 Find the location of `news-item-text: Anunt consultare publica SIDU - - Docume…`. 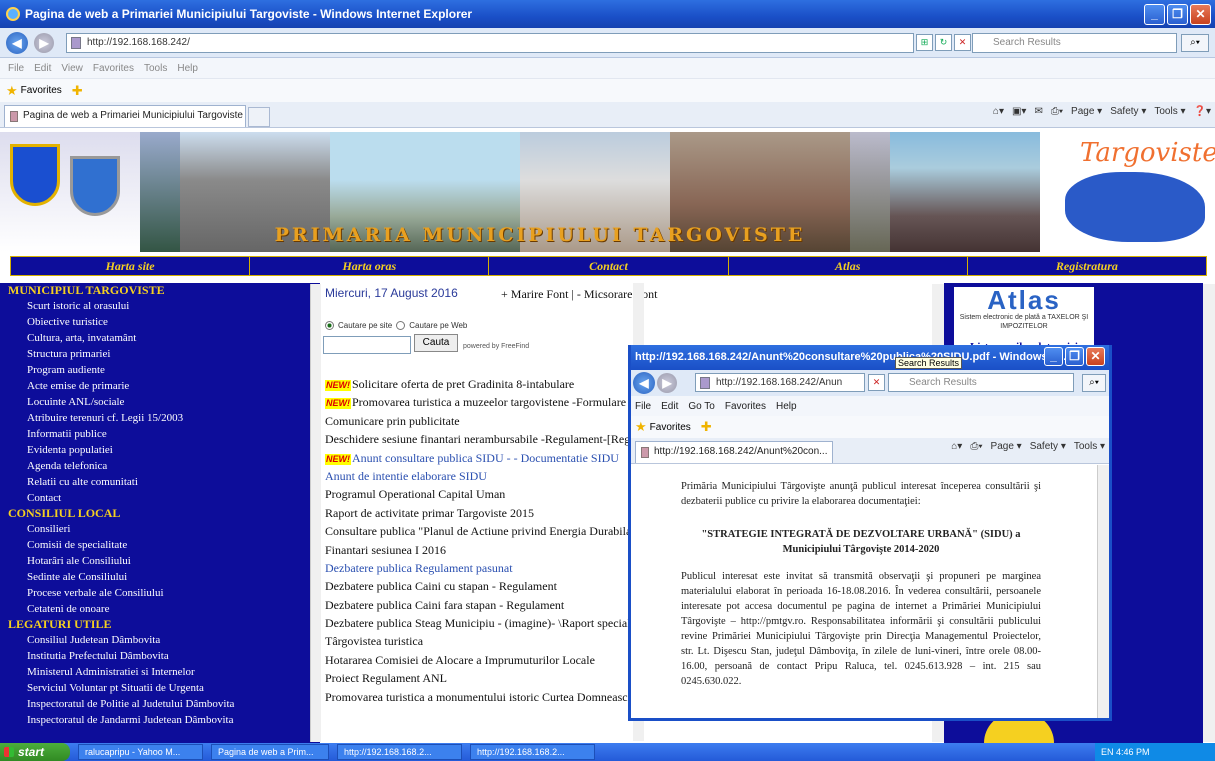

news-item-text: Anunt consultare publica SIDU - - Docume… is located at coordinates (485, 457).